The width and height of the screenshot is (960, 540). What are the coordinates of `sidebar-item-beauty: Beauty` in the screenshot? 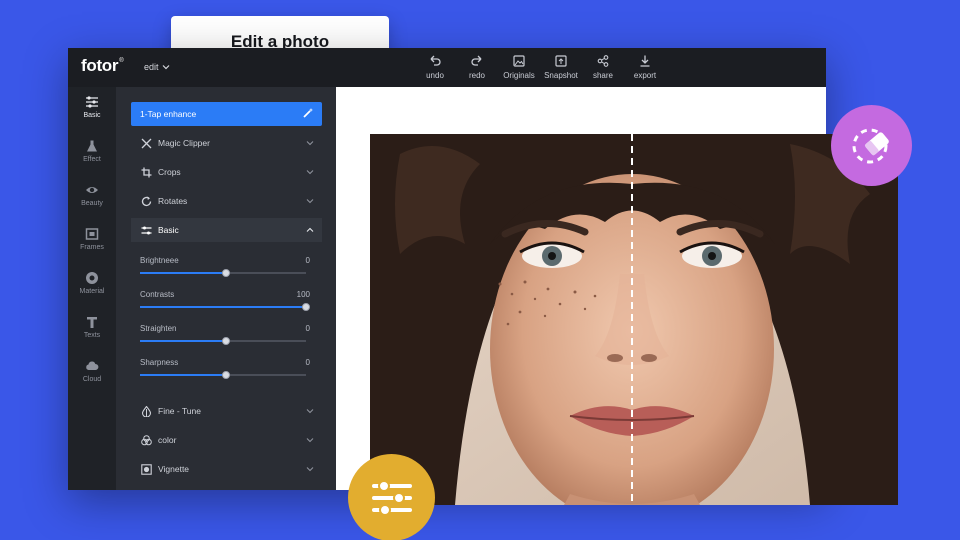 It's located at (92, 195).